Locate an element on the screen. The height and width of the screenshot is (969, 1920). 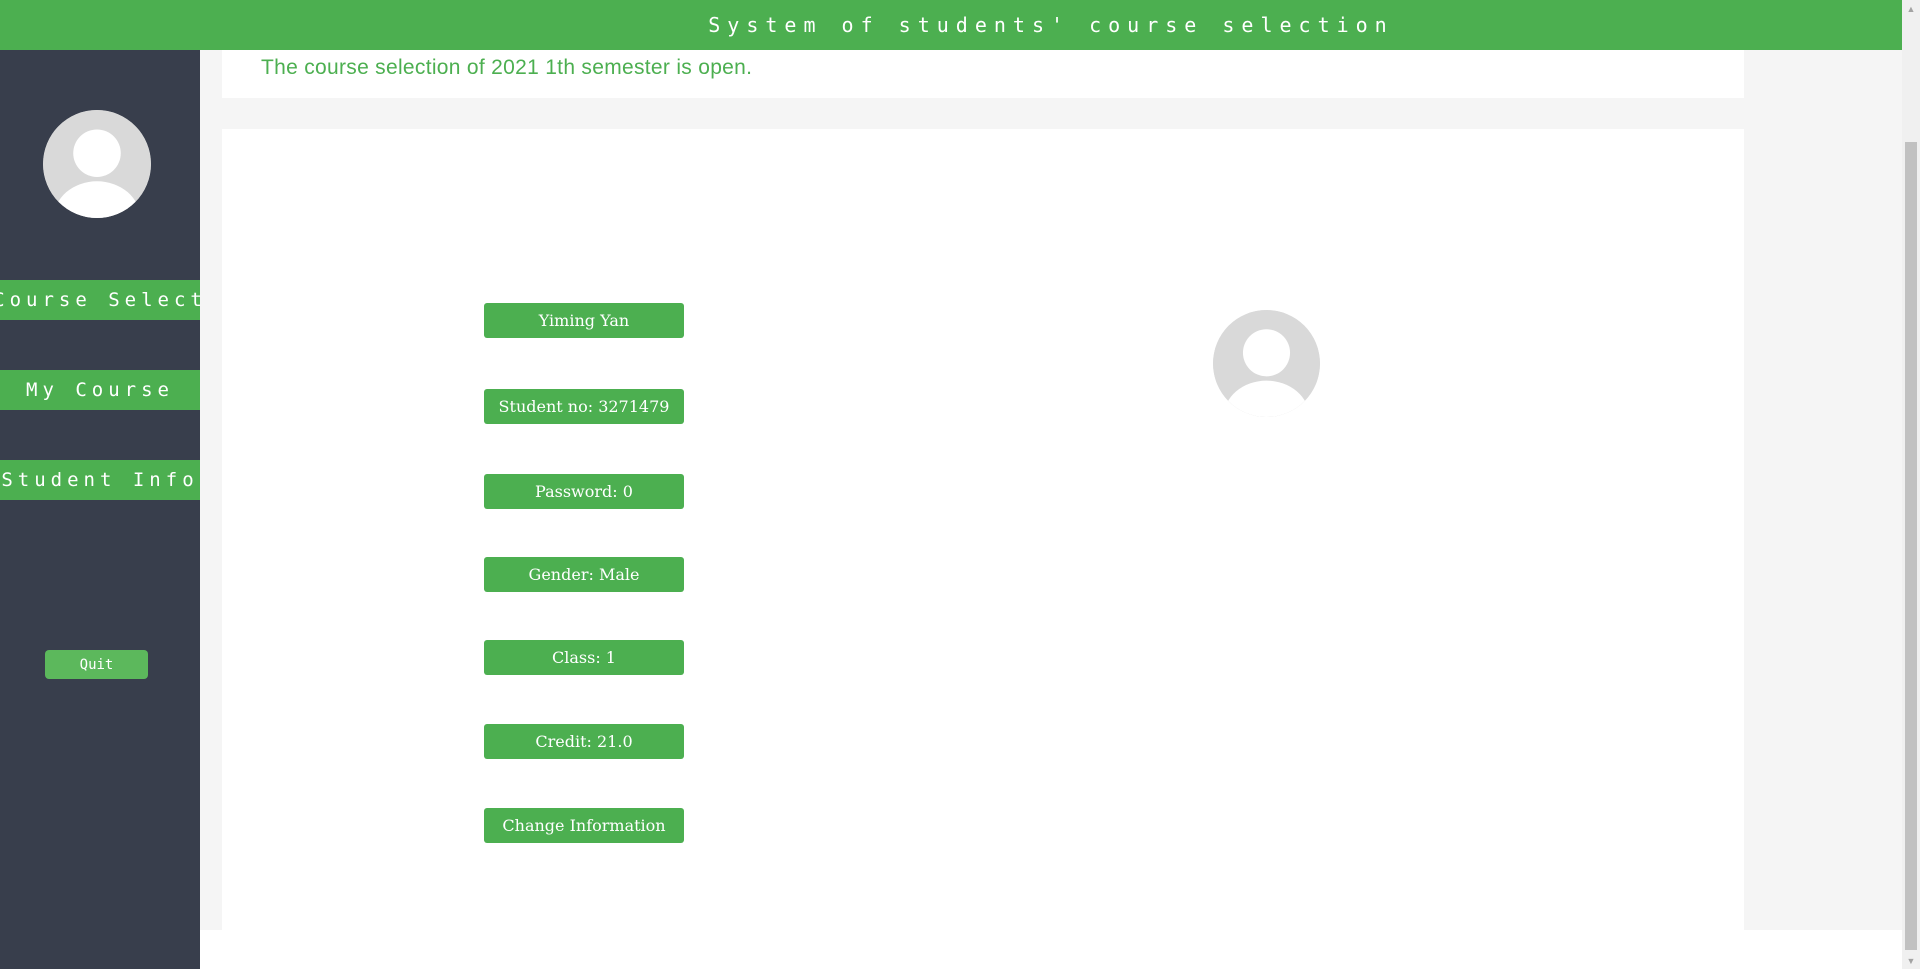
nav-student-info: Student Info is located at coordinates (100, 480).